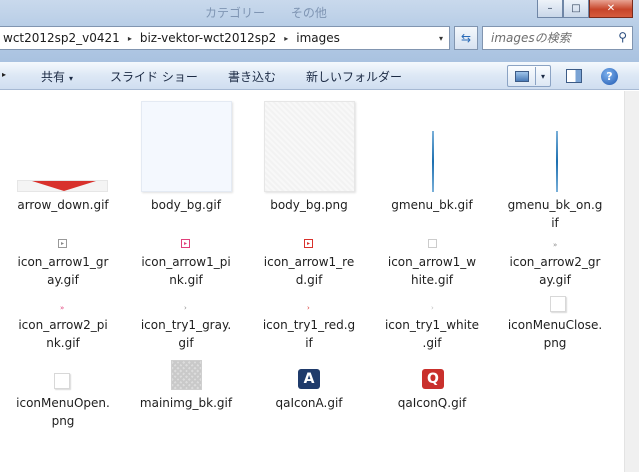 This screenshot has height=472, width=639. Describe the element at coordinates (576, 9) in the screenshot. I see `maximize-button: □` at that location.